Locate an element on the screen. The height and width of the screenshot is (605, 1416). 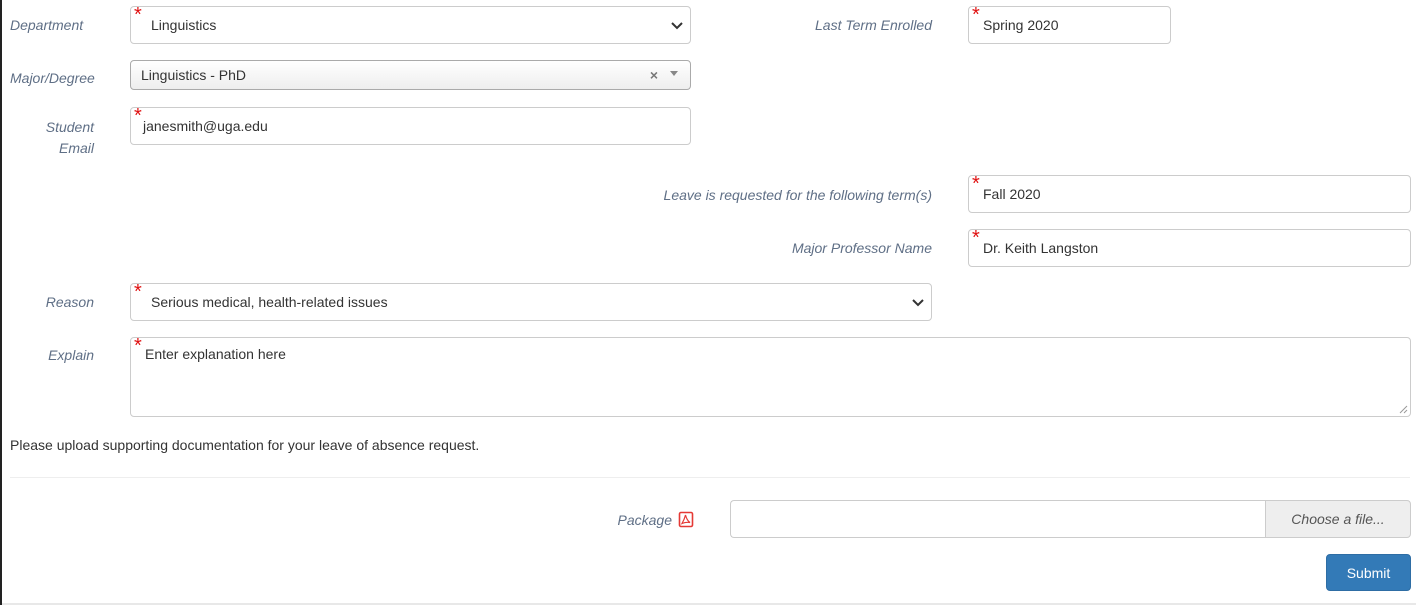
department-value: Linguistics is located at coordinates (184, 25).